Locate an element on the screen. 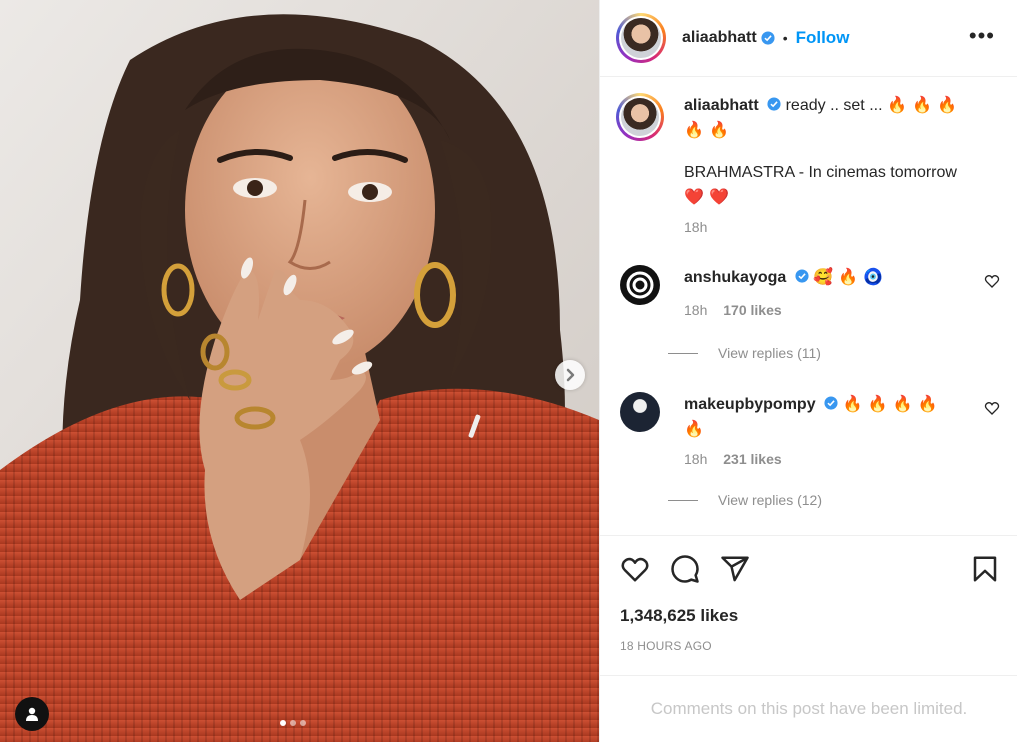 The image size is (1017, 742). comment-username: anshukayoga is located at coordinates (735, 277).